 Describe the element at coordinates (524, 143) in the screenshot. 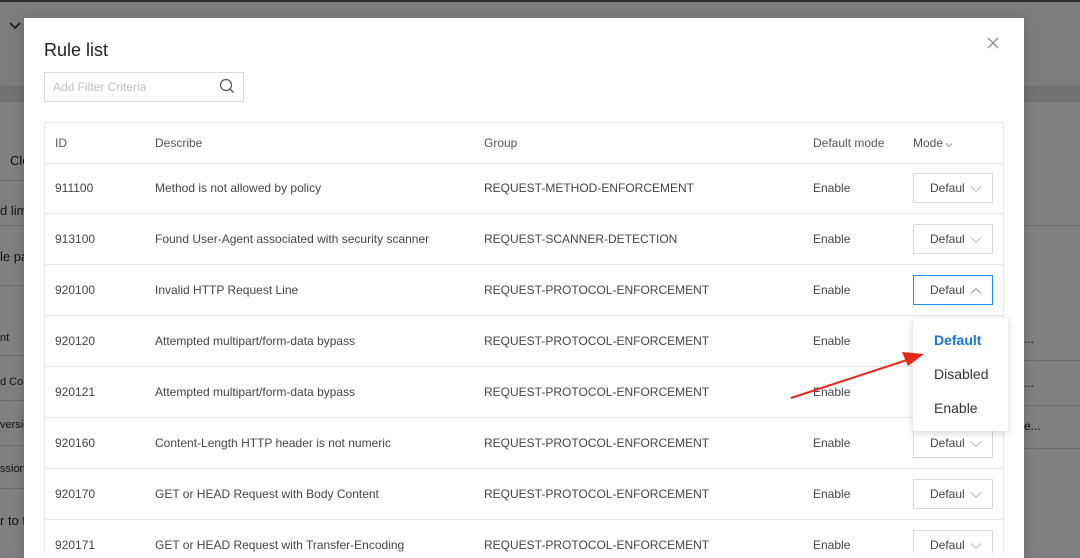

I see `table-header: ID Describe Group Default mode Mode` at that location.